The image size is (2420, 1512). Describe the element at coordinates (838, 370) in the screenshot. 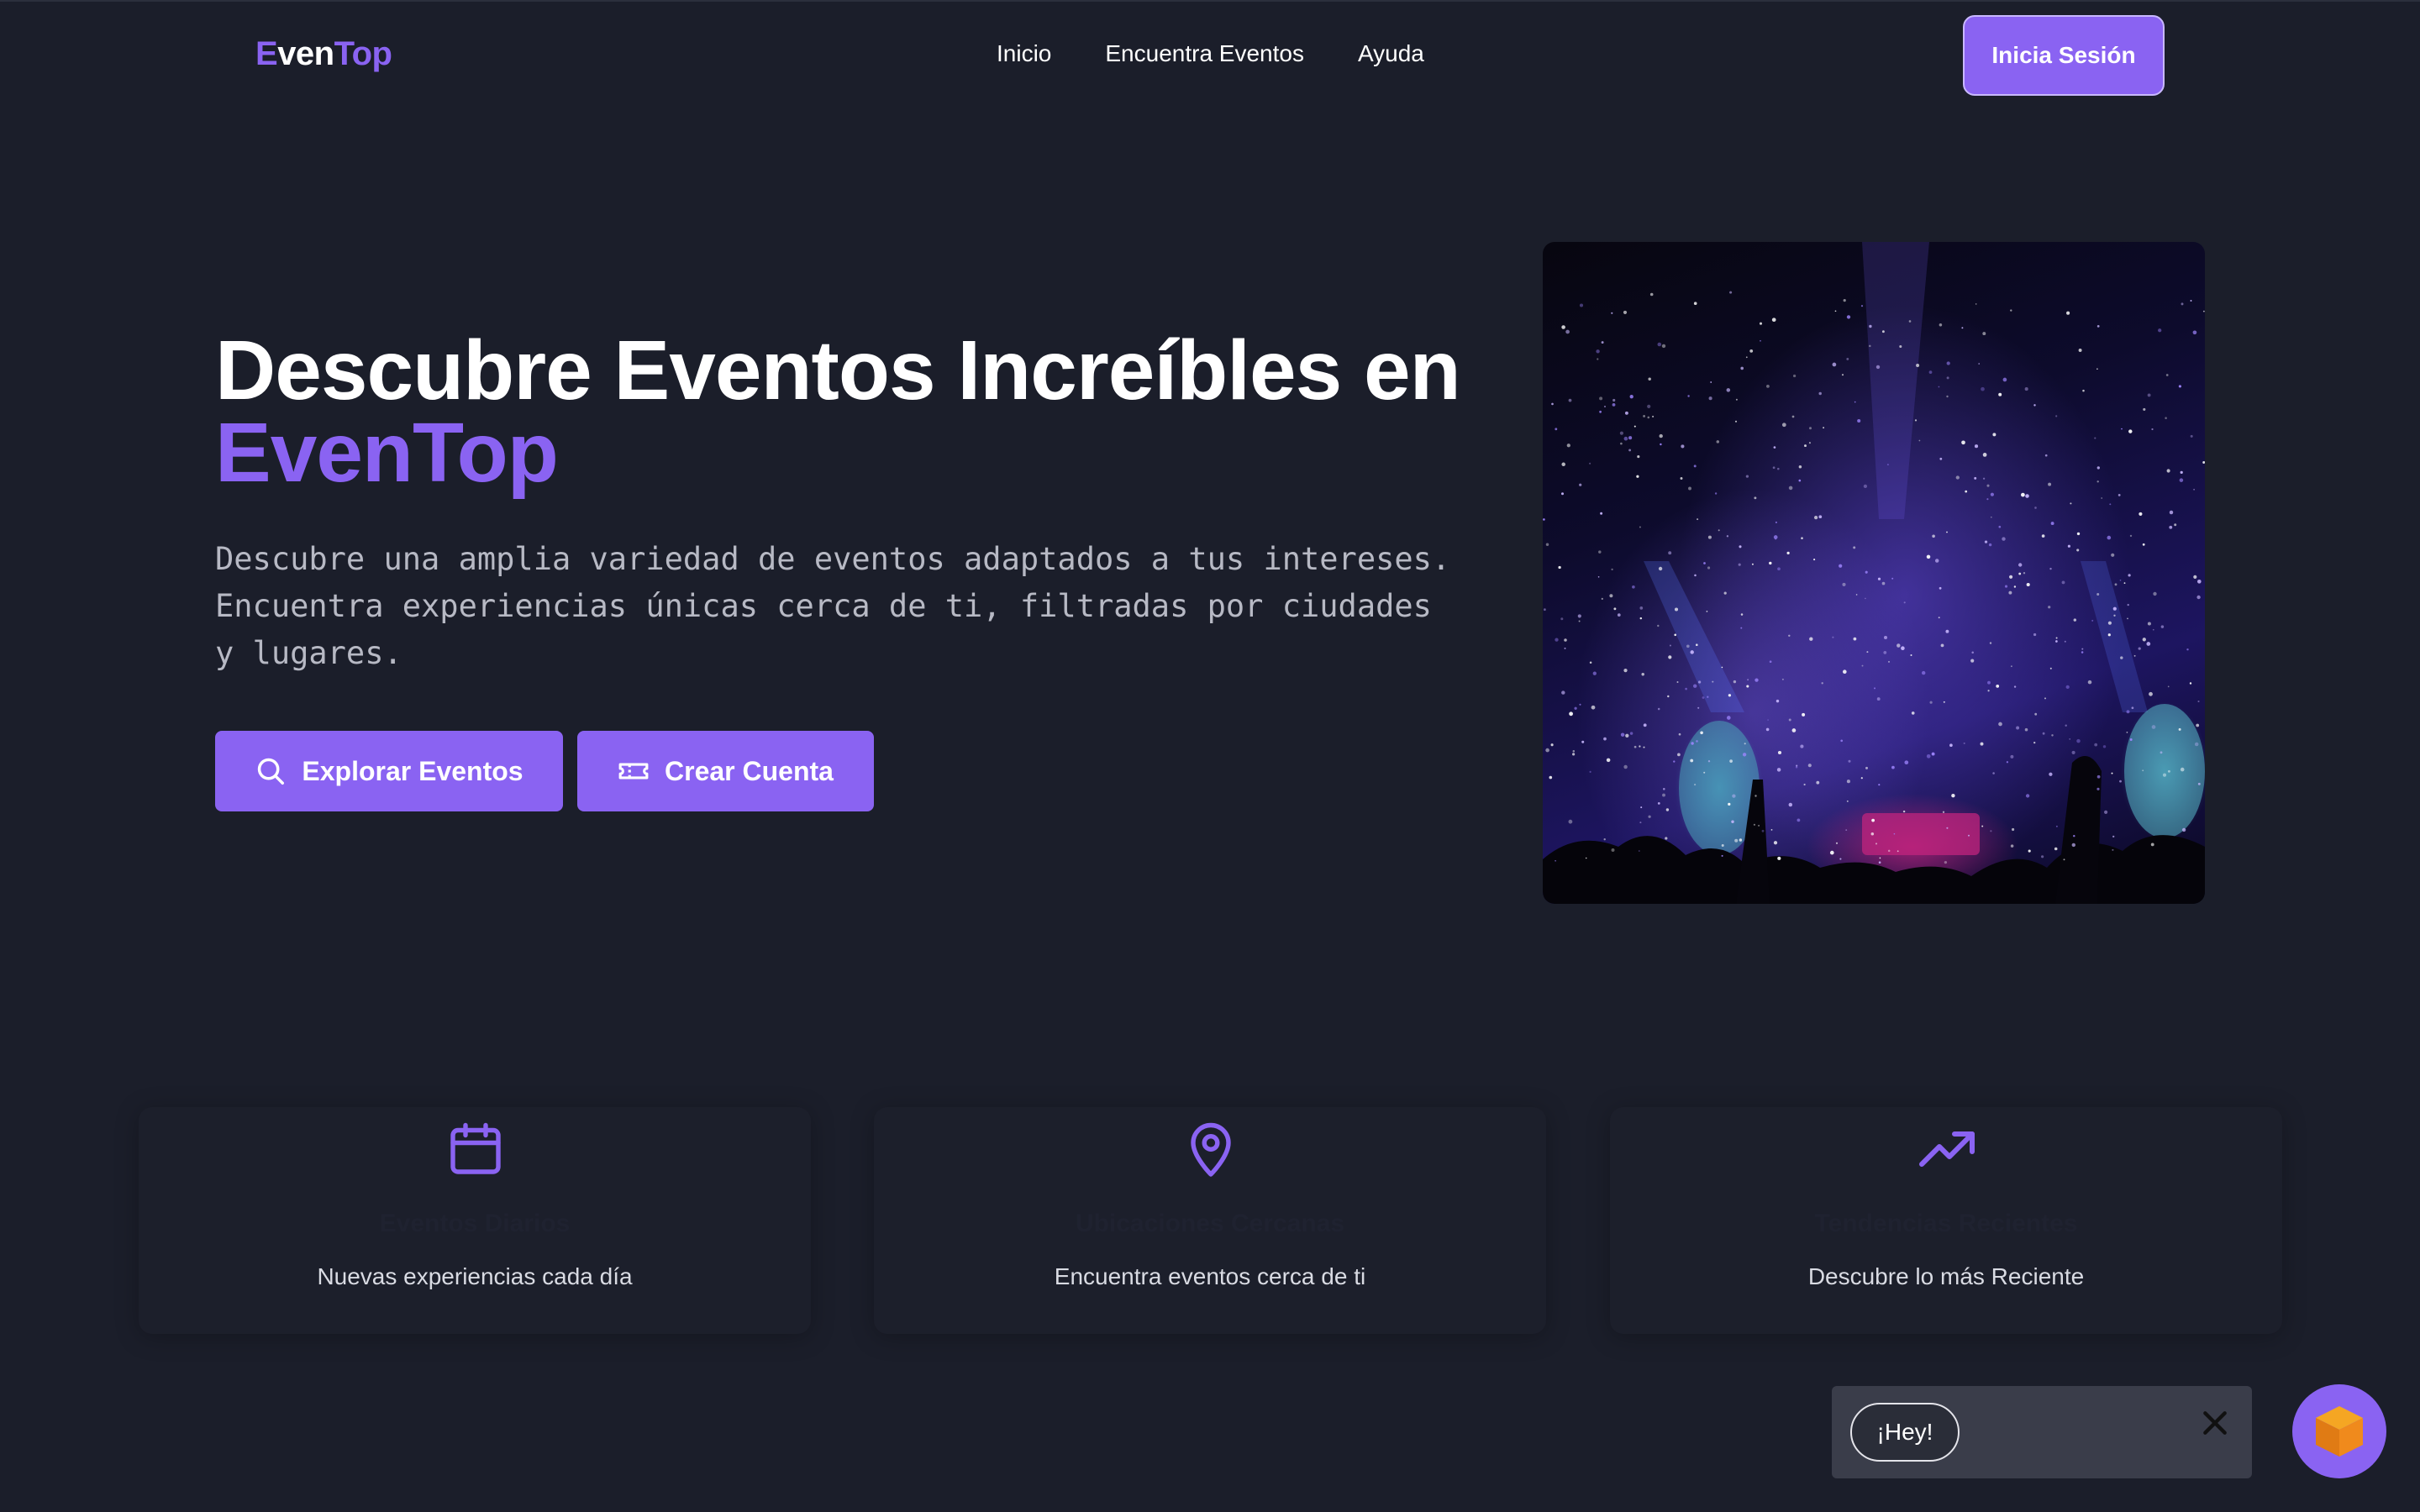

I see `hero-title-line: Descubre Eventos Increíbles en` at that location.